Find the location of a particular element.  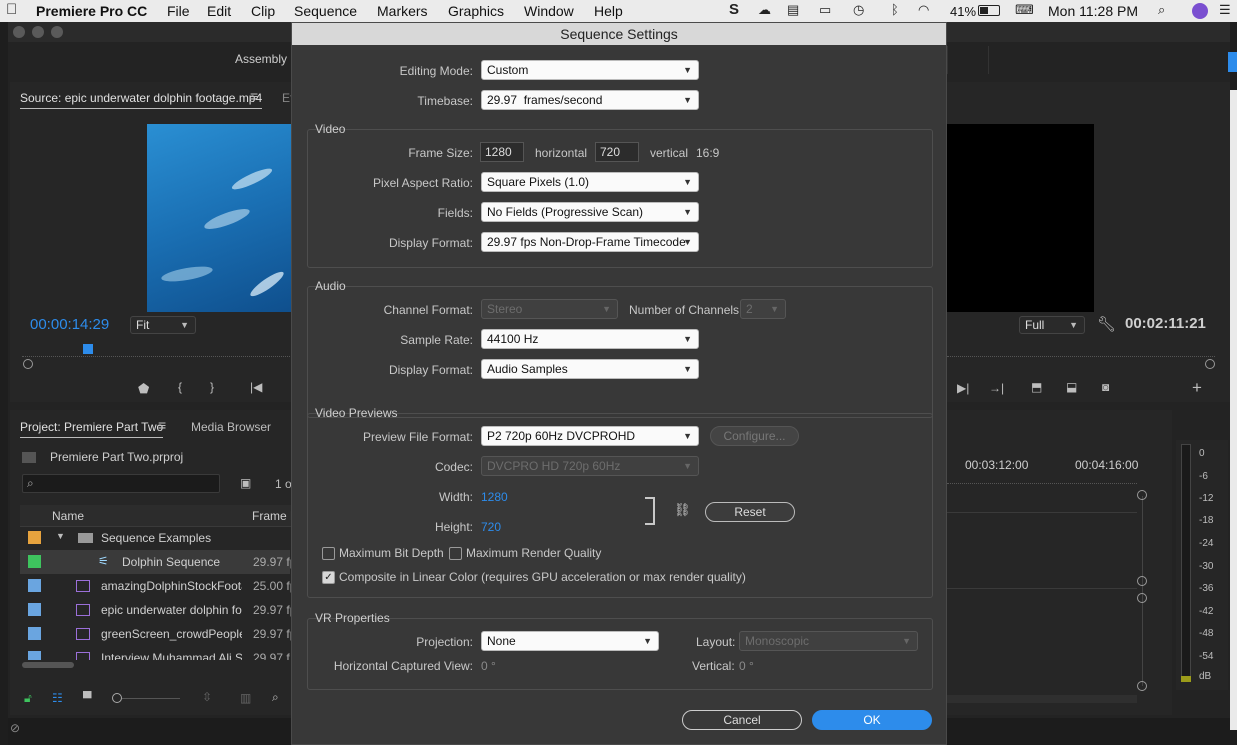

icon-view-icon: ▀ is located at coordinates (87, 698).